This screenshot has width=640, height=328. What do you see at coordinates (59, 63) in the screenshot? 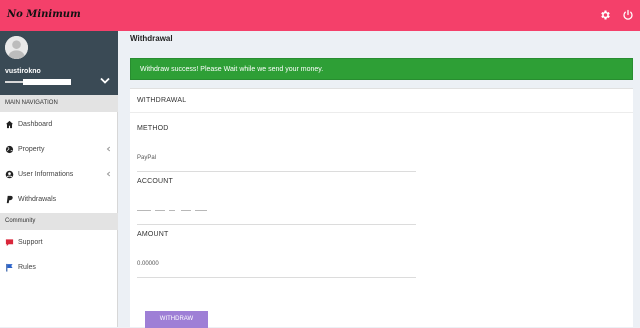
I see `user-panel: vustirokno` at bounding box center [59, 63].